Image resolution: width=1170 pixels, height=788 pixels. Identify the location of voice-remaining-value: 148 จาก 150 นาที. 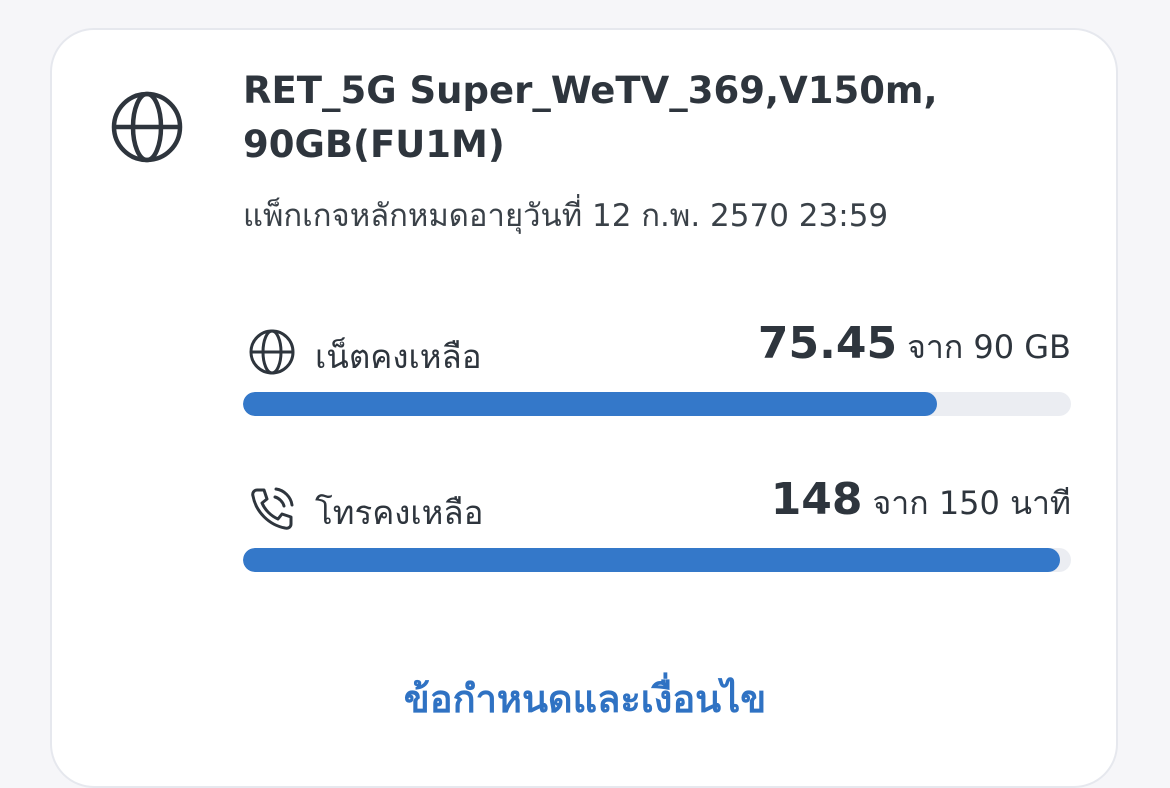
(921, 501).